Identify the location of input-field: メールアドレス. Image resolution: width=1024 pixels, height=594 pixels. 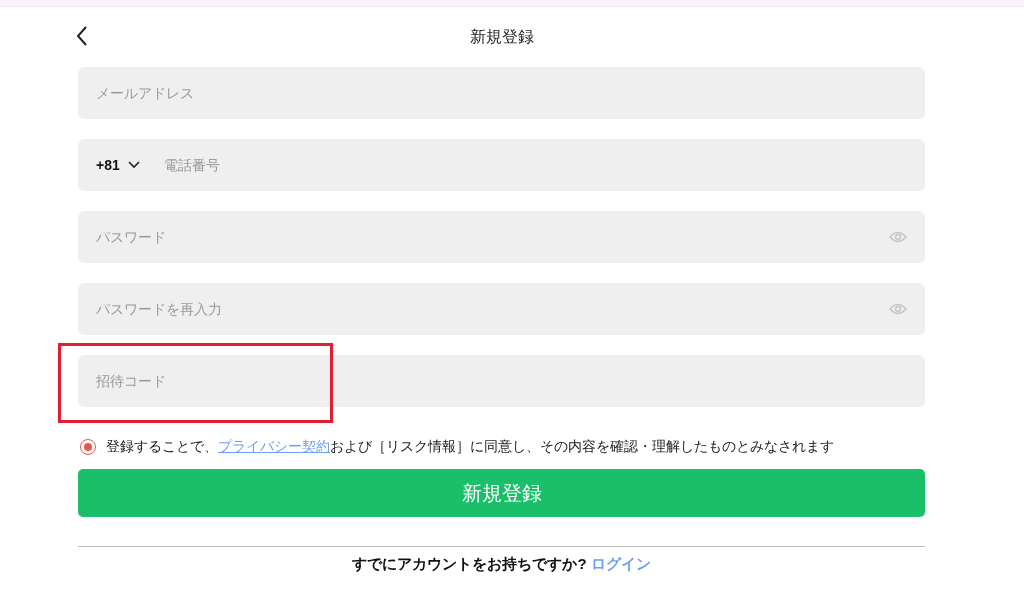
(501, 93).